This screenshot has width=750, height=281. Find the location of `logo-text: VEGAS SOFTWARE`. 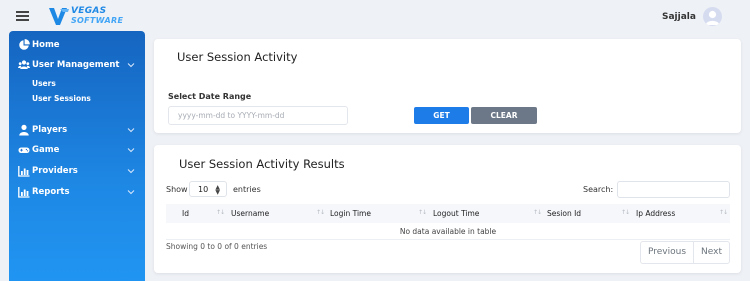

logo-text: VEGAS SOFTWARE is located at coordinates (97, 16).